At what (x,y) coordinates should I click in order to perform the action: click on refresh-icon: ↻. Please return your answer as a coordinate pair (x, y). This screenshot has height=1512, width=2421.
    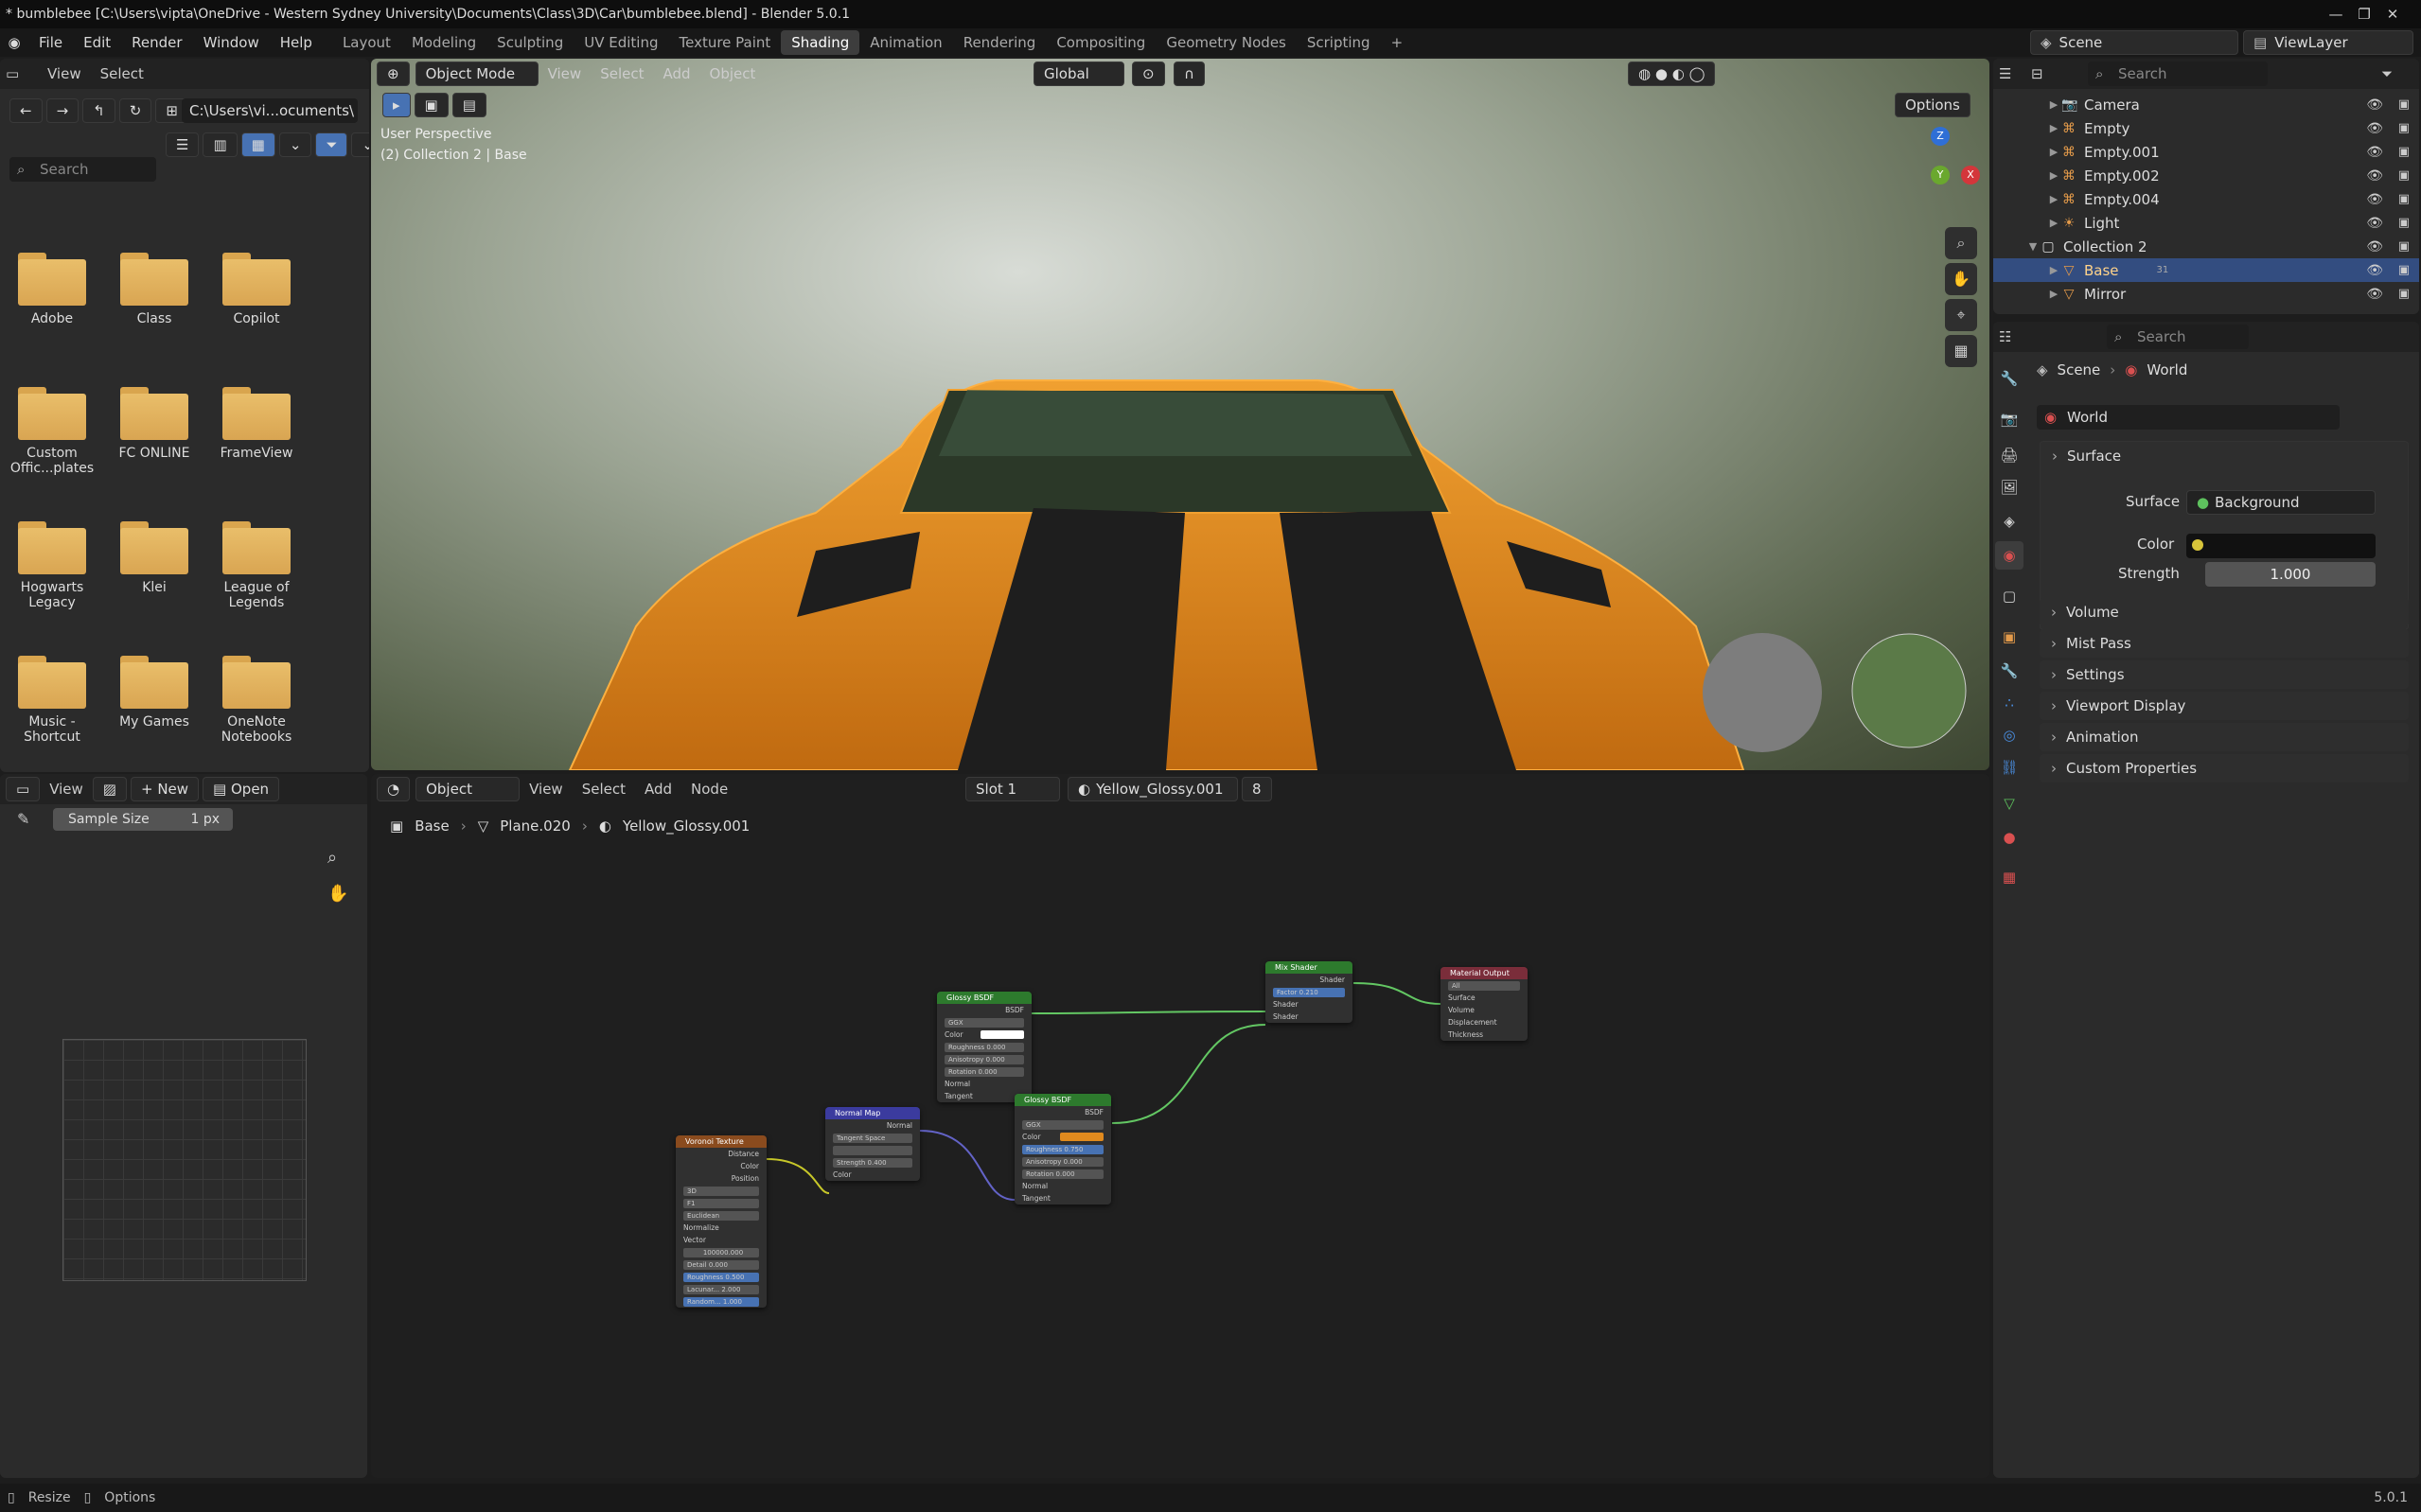
    Looking at the image, I should click on (135, 111).